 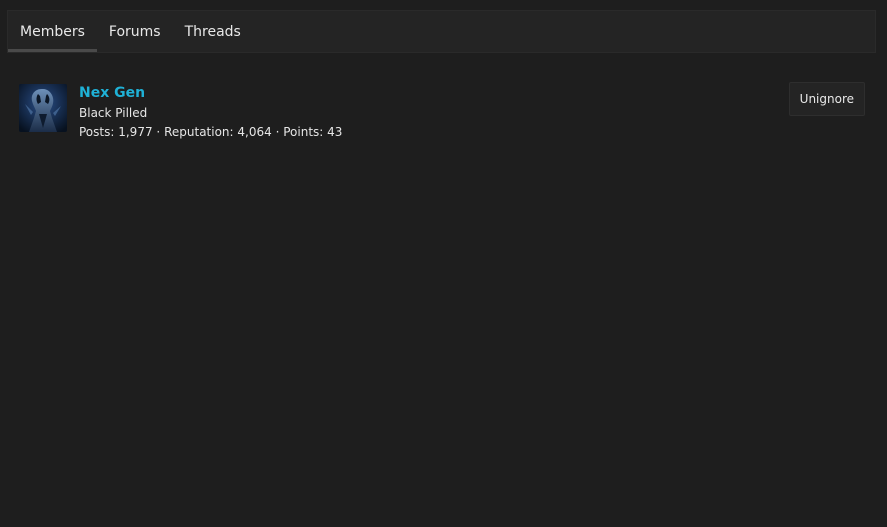 What do you see at coordinates (254, 132) in the screenshot?
I see `reputation-count: 4,064` at bounding box center [254, 132].